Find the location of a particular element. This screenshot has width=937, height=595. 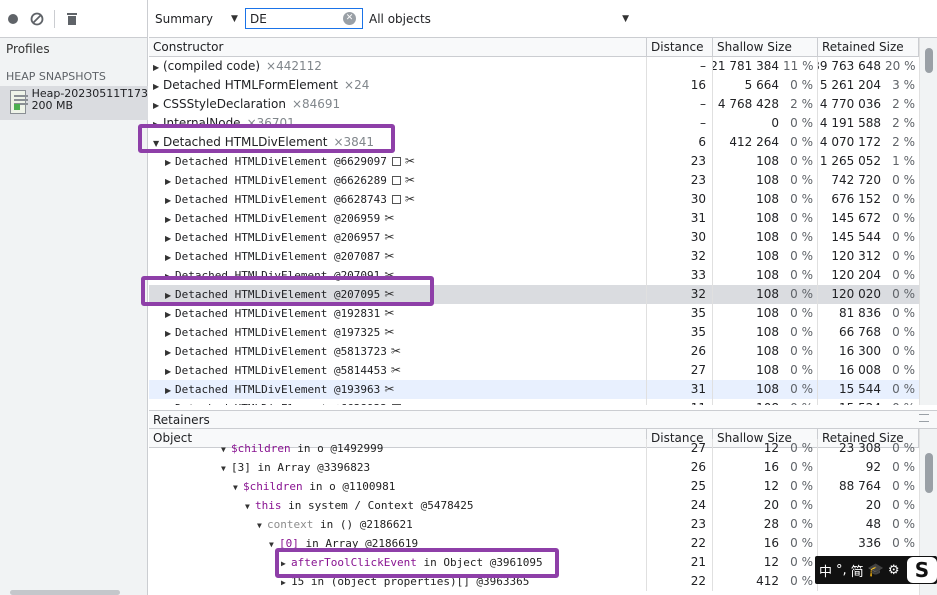

ime-settings-icon: ⚙ is located at coordinates (894, 570).